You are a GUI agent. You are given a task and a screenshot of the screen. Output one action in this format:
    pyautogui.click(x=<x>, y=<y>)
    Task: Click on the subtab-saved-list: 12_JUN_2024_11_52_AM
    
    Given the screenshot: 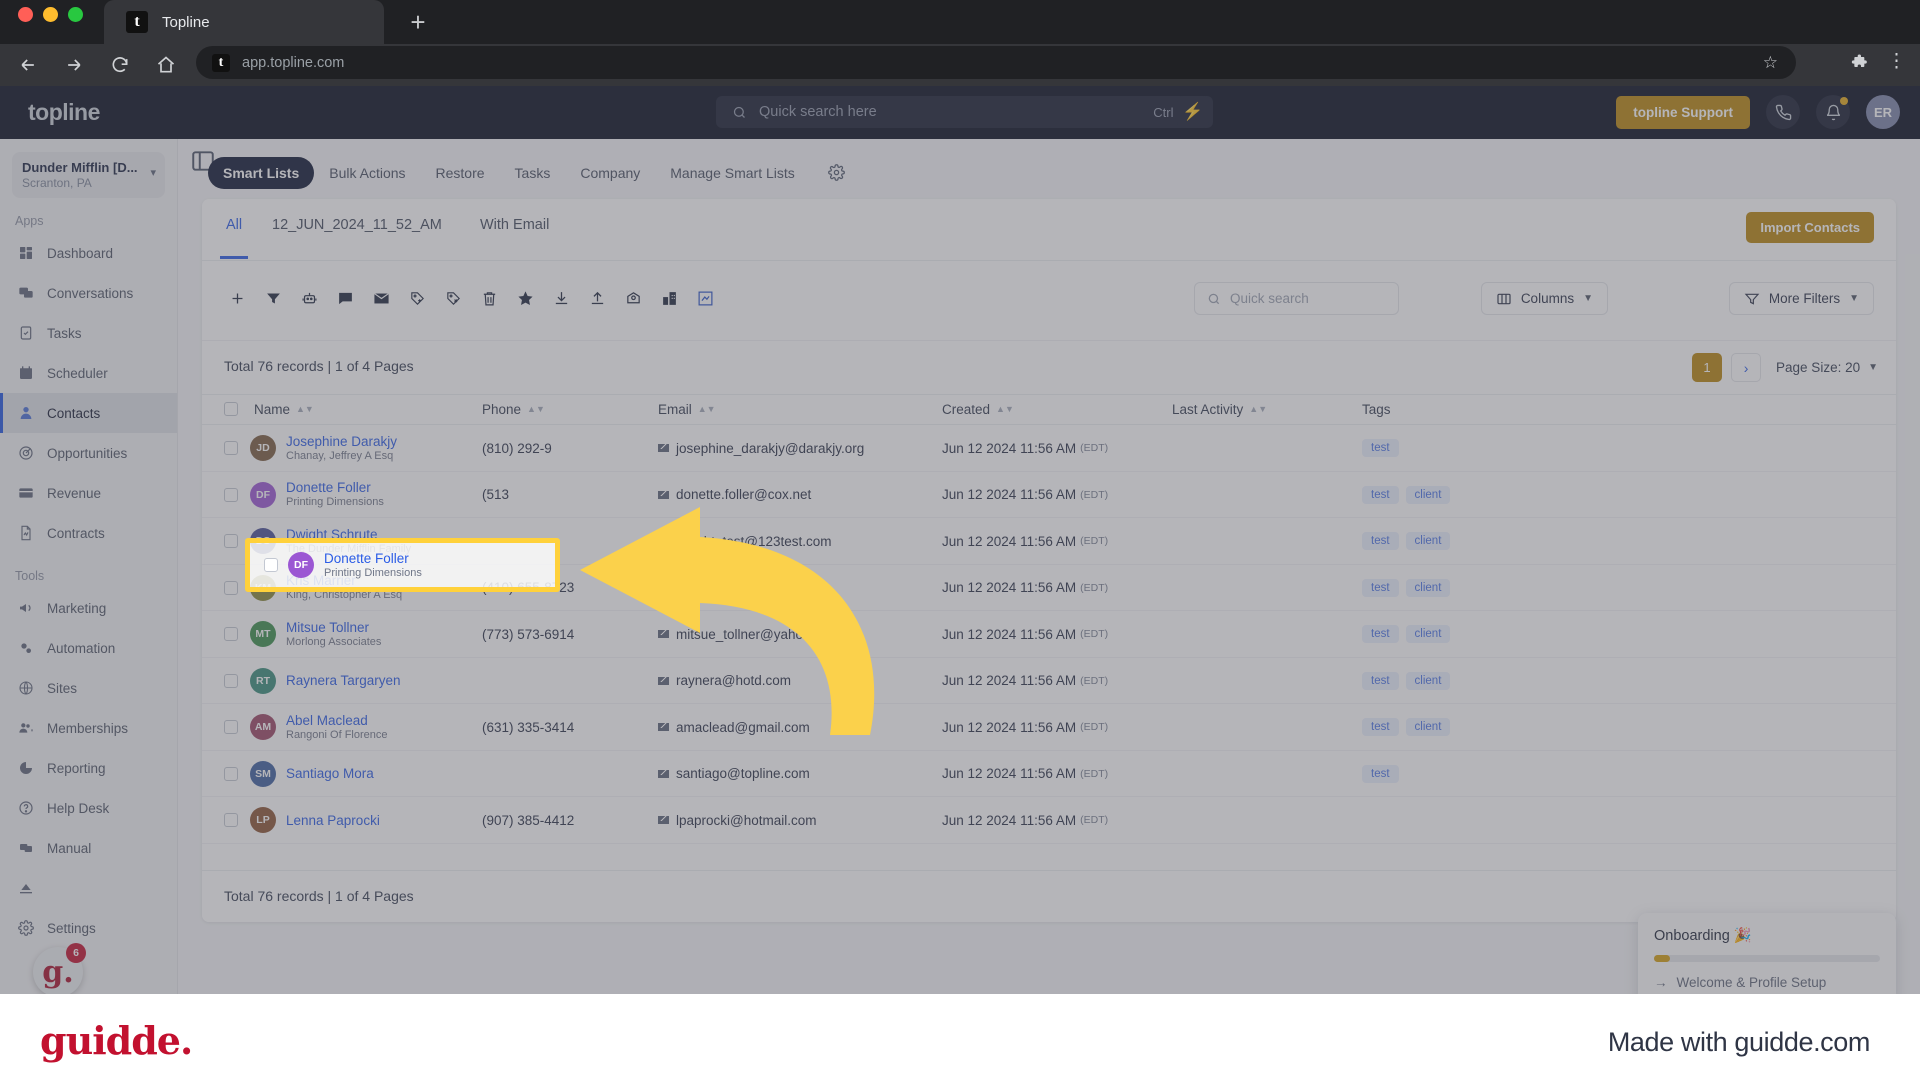 What is the action you would take?
    pyautogui.click(x=357, y=225)
    